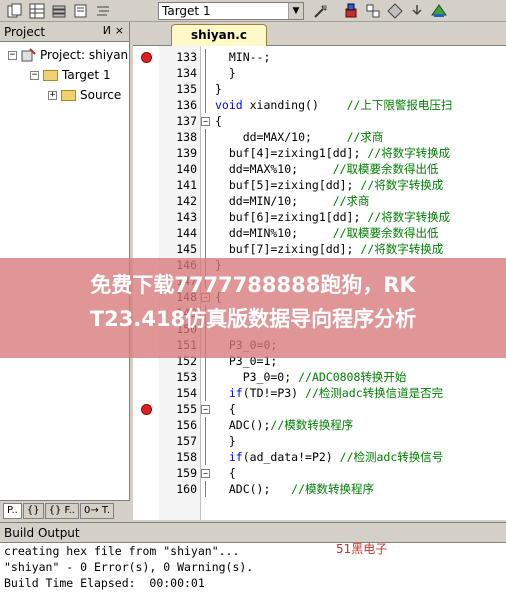 The width and height of the screenshot is (506, 610). Describe the element at coordinates (52, 95) in the screenshot. I see `expand-icon: +` at that location.